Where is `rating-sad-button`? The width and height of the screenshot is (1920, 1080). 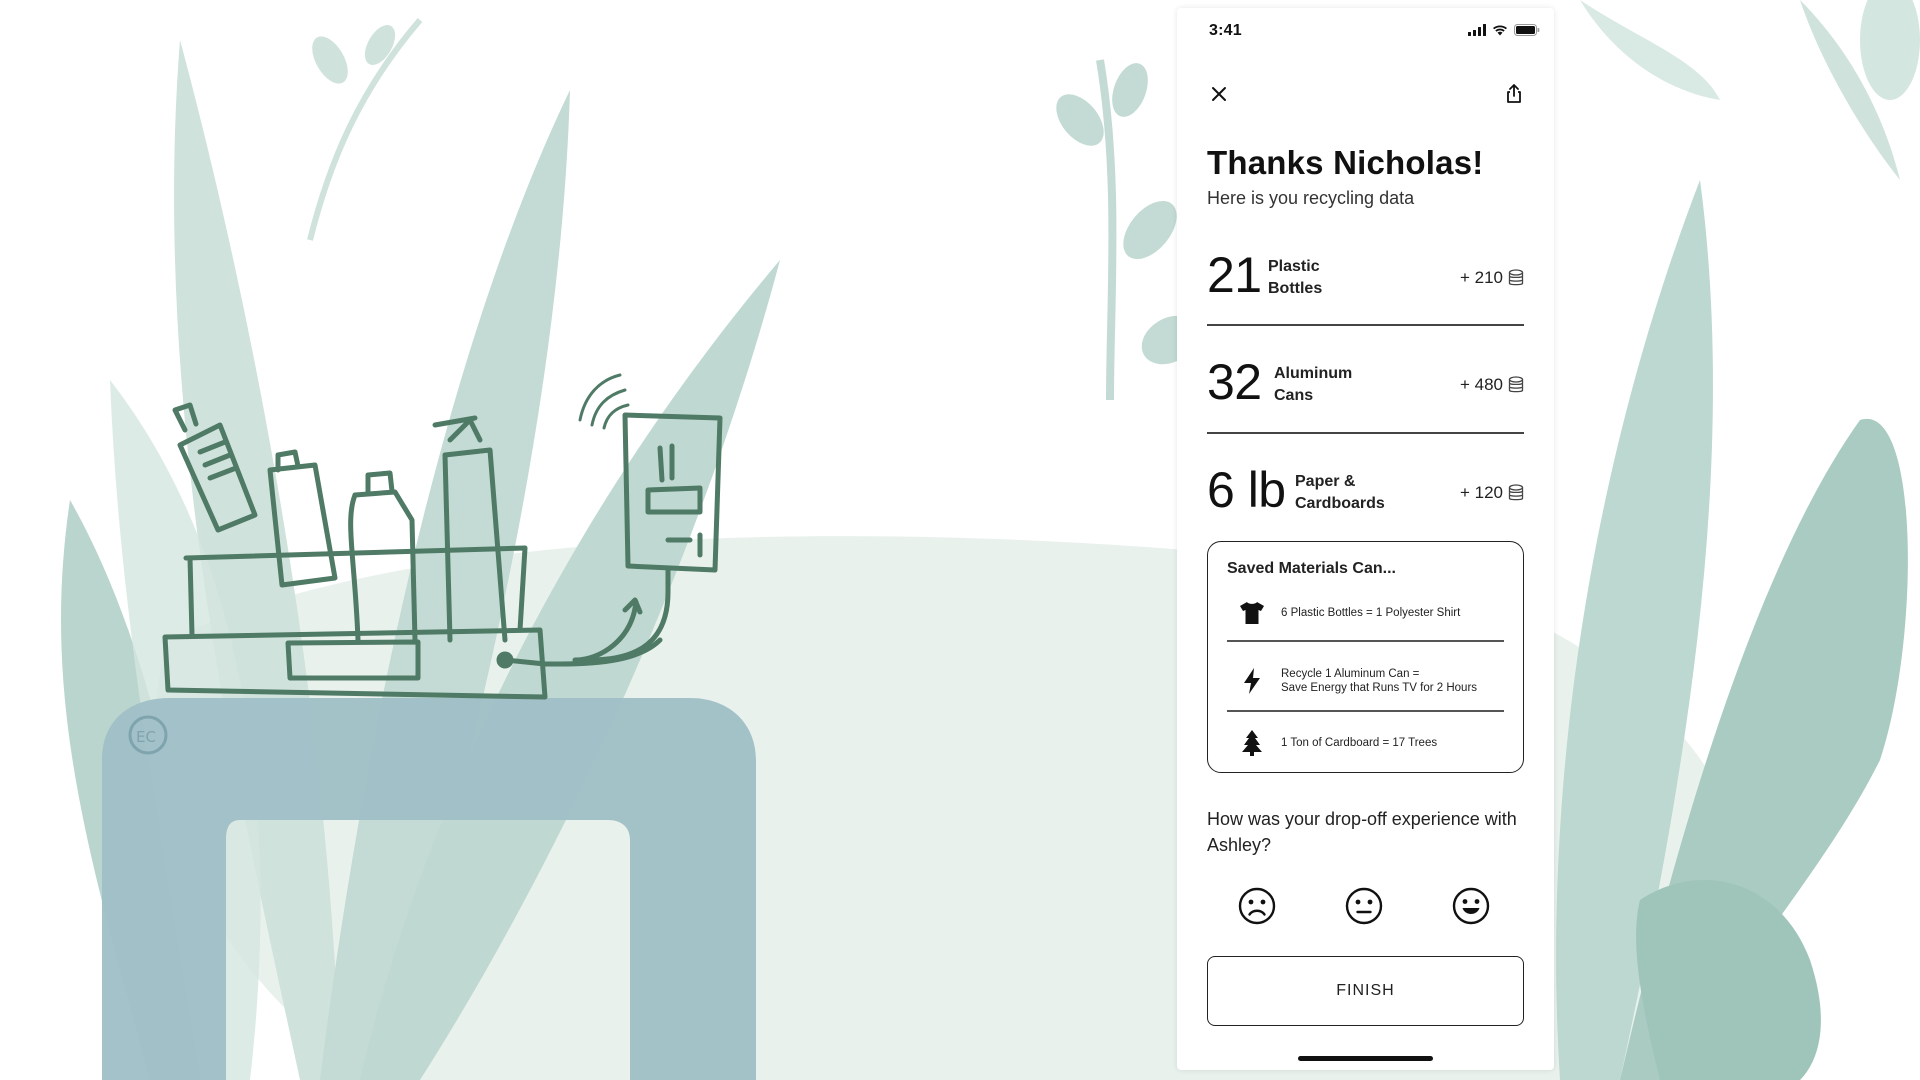
rating-sad-button is located at coordinates (1257, 906).